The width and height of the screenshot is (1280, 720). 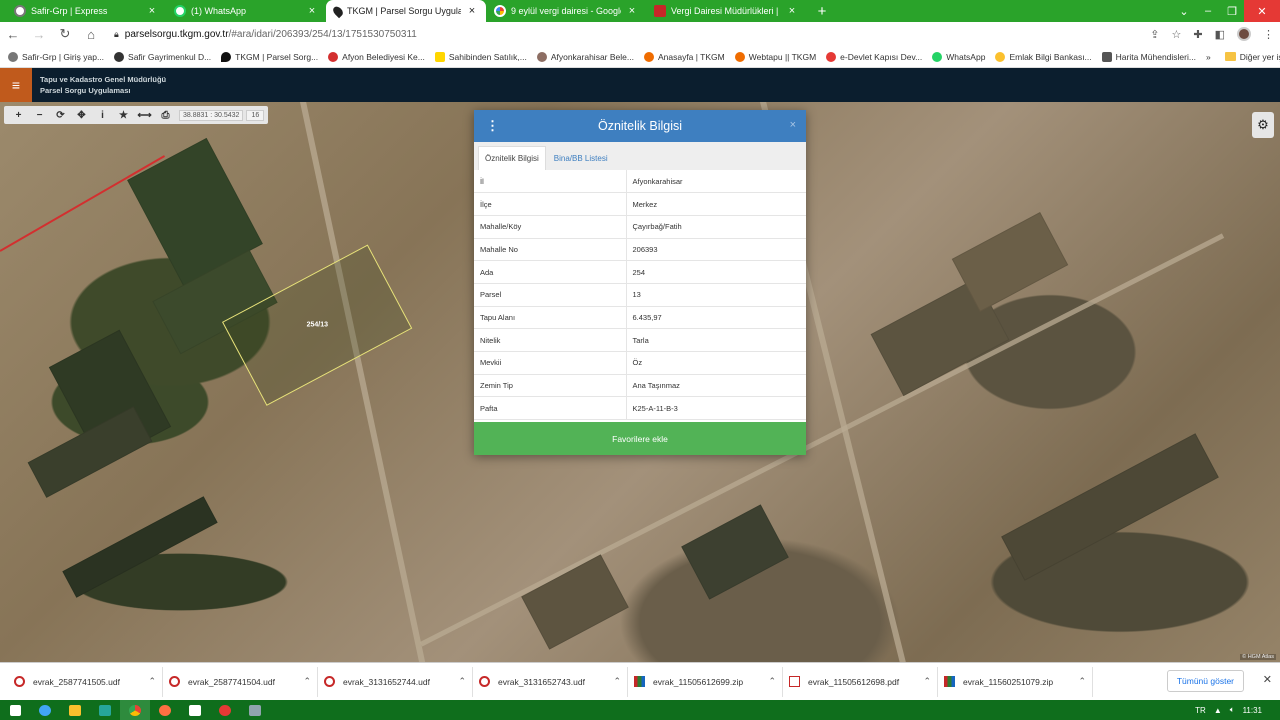 I want to click on zoom-in-icon: +, so click(x=18, y=115).